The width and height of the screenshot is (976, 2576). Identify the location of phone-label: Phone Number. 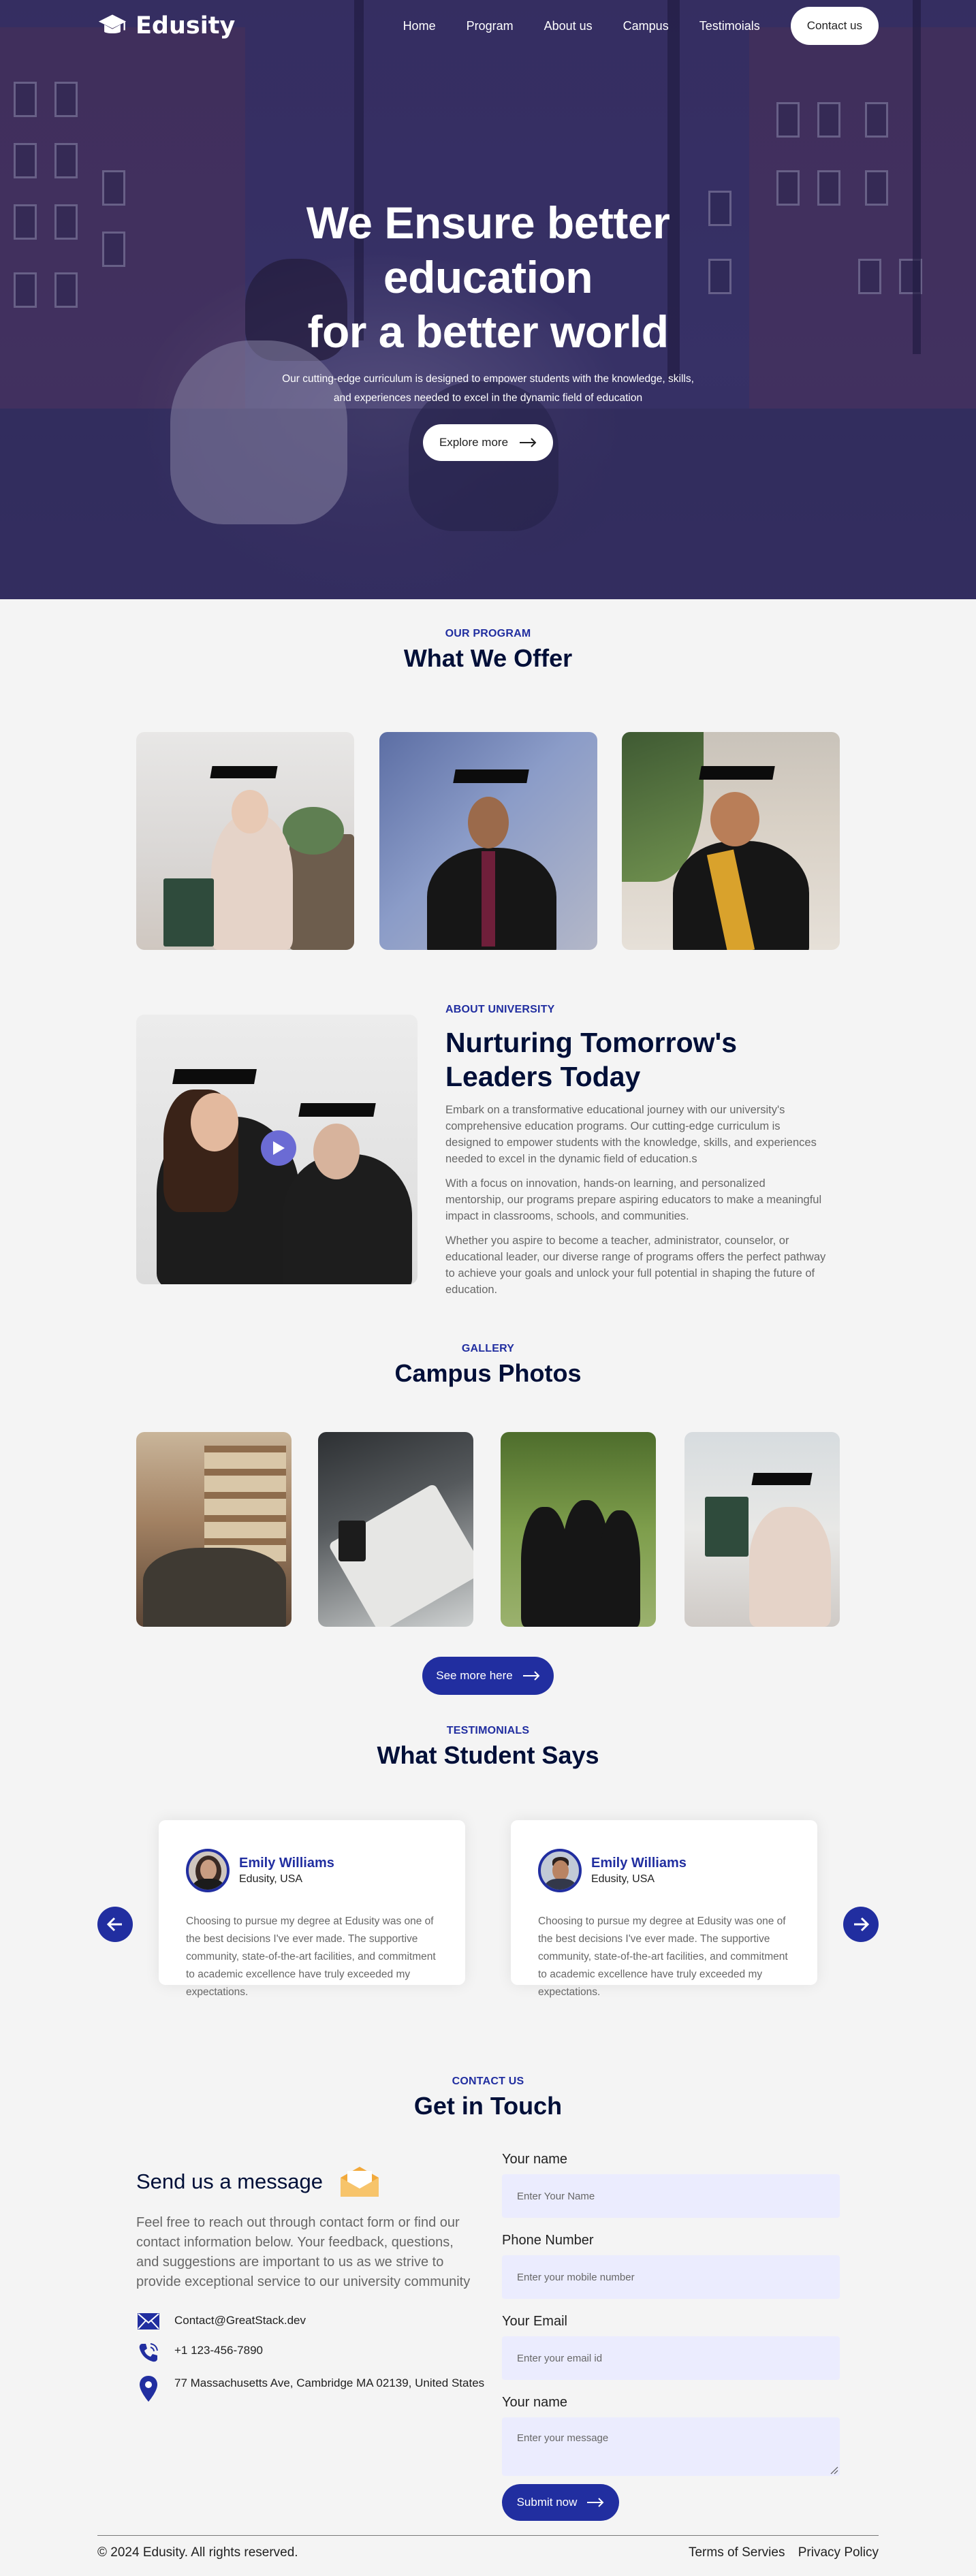
(548, 2240).